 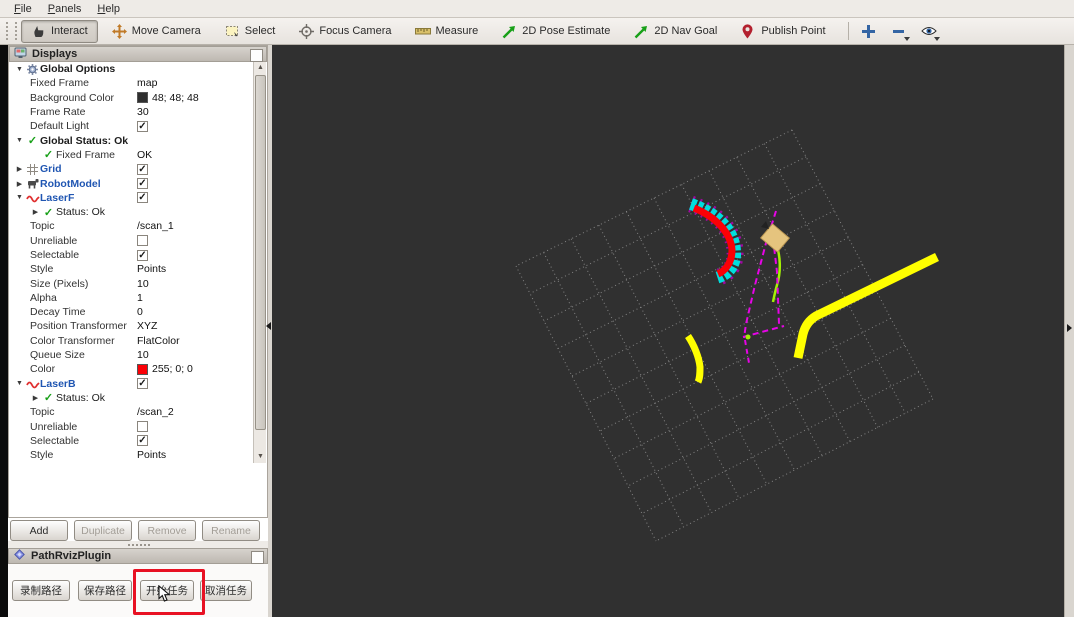 I want to click on property-value: /scan_2, so click(x=155, y=412).